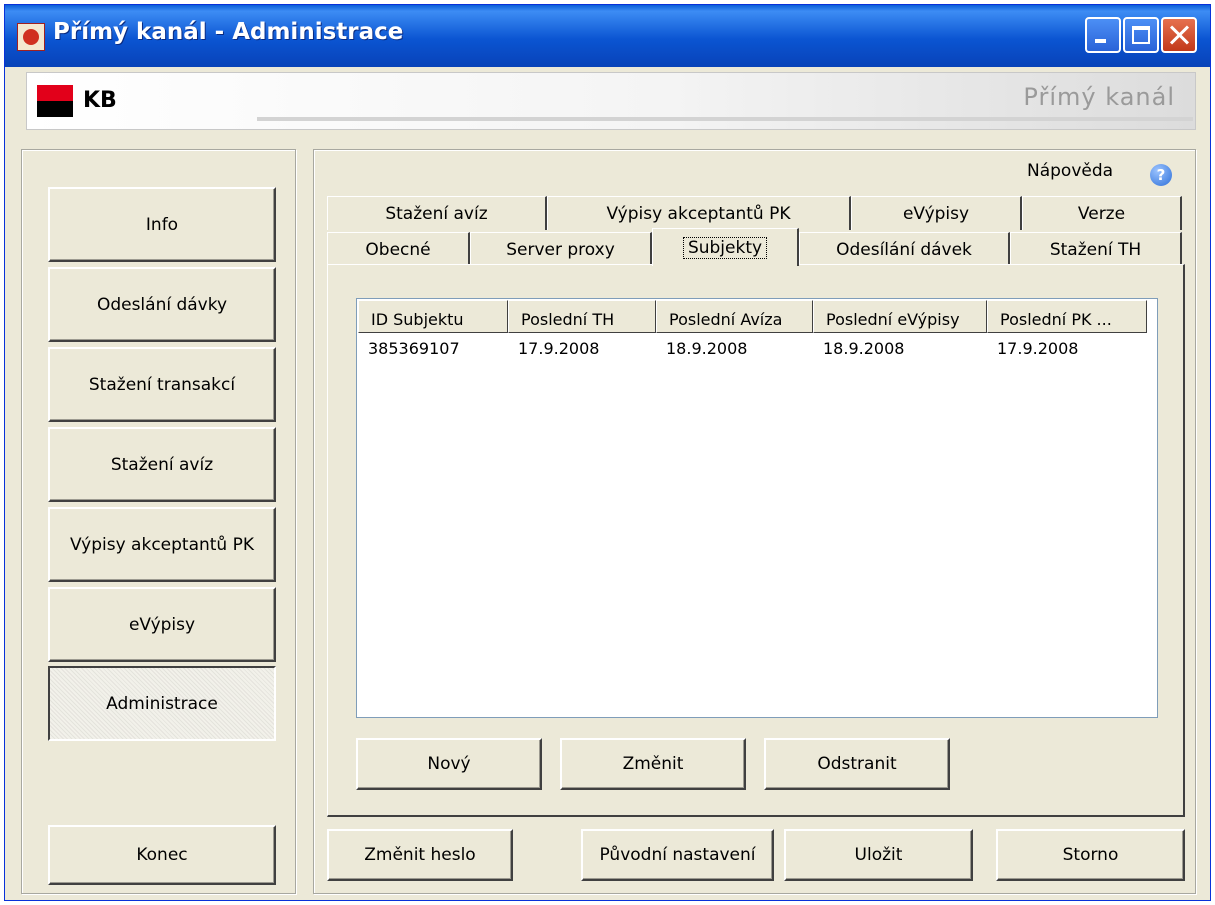  Describe the element at coordinates (1179, 35) in the screenshot. I see `close-button` at that location.